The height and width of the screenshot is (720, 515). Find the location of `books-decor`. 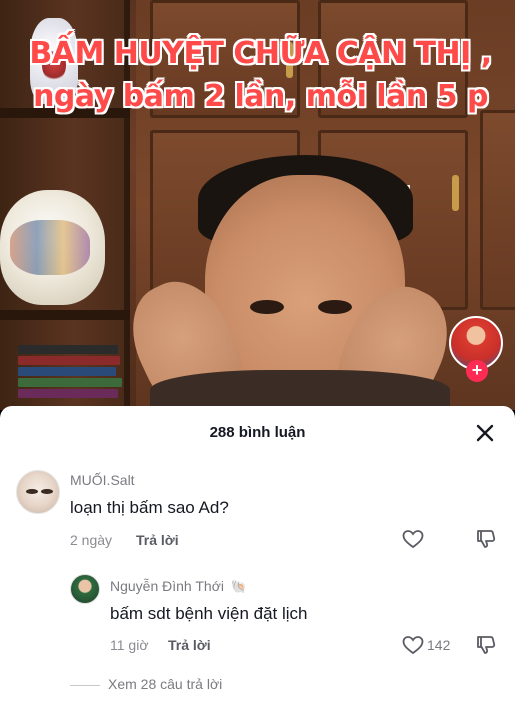

books-decor is located at coordinates (70, 376).